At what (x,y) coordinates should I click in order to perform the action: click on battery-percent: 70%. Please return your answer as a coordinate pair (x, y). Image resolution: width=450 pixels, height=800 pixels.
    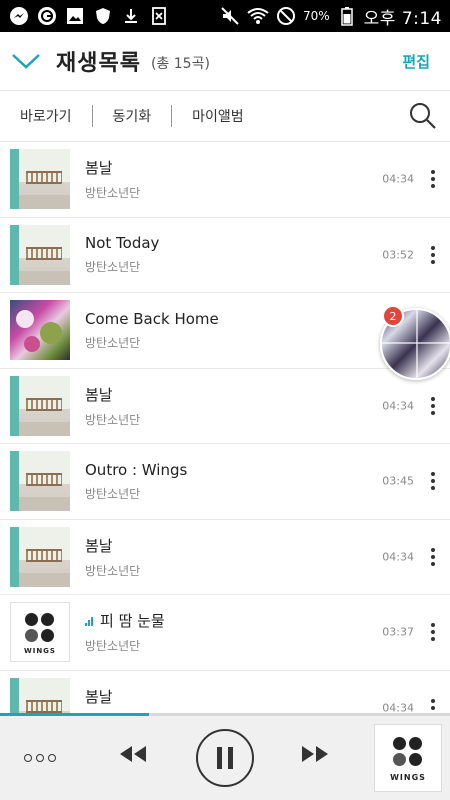
    Looking at the image, I should click on (316, 16).